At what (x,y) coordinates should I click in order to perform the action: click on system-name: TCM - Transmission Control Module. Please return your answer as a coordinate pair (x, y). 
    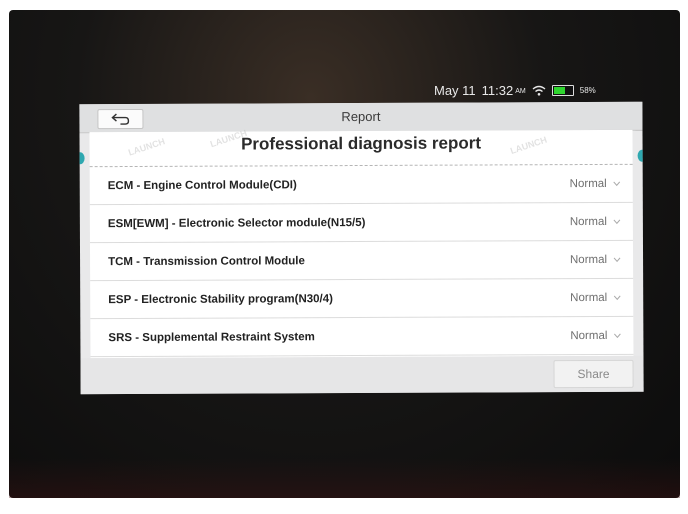
    Looking at the image, I should click on (206, 261).